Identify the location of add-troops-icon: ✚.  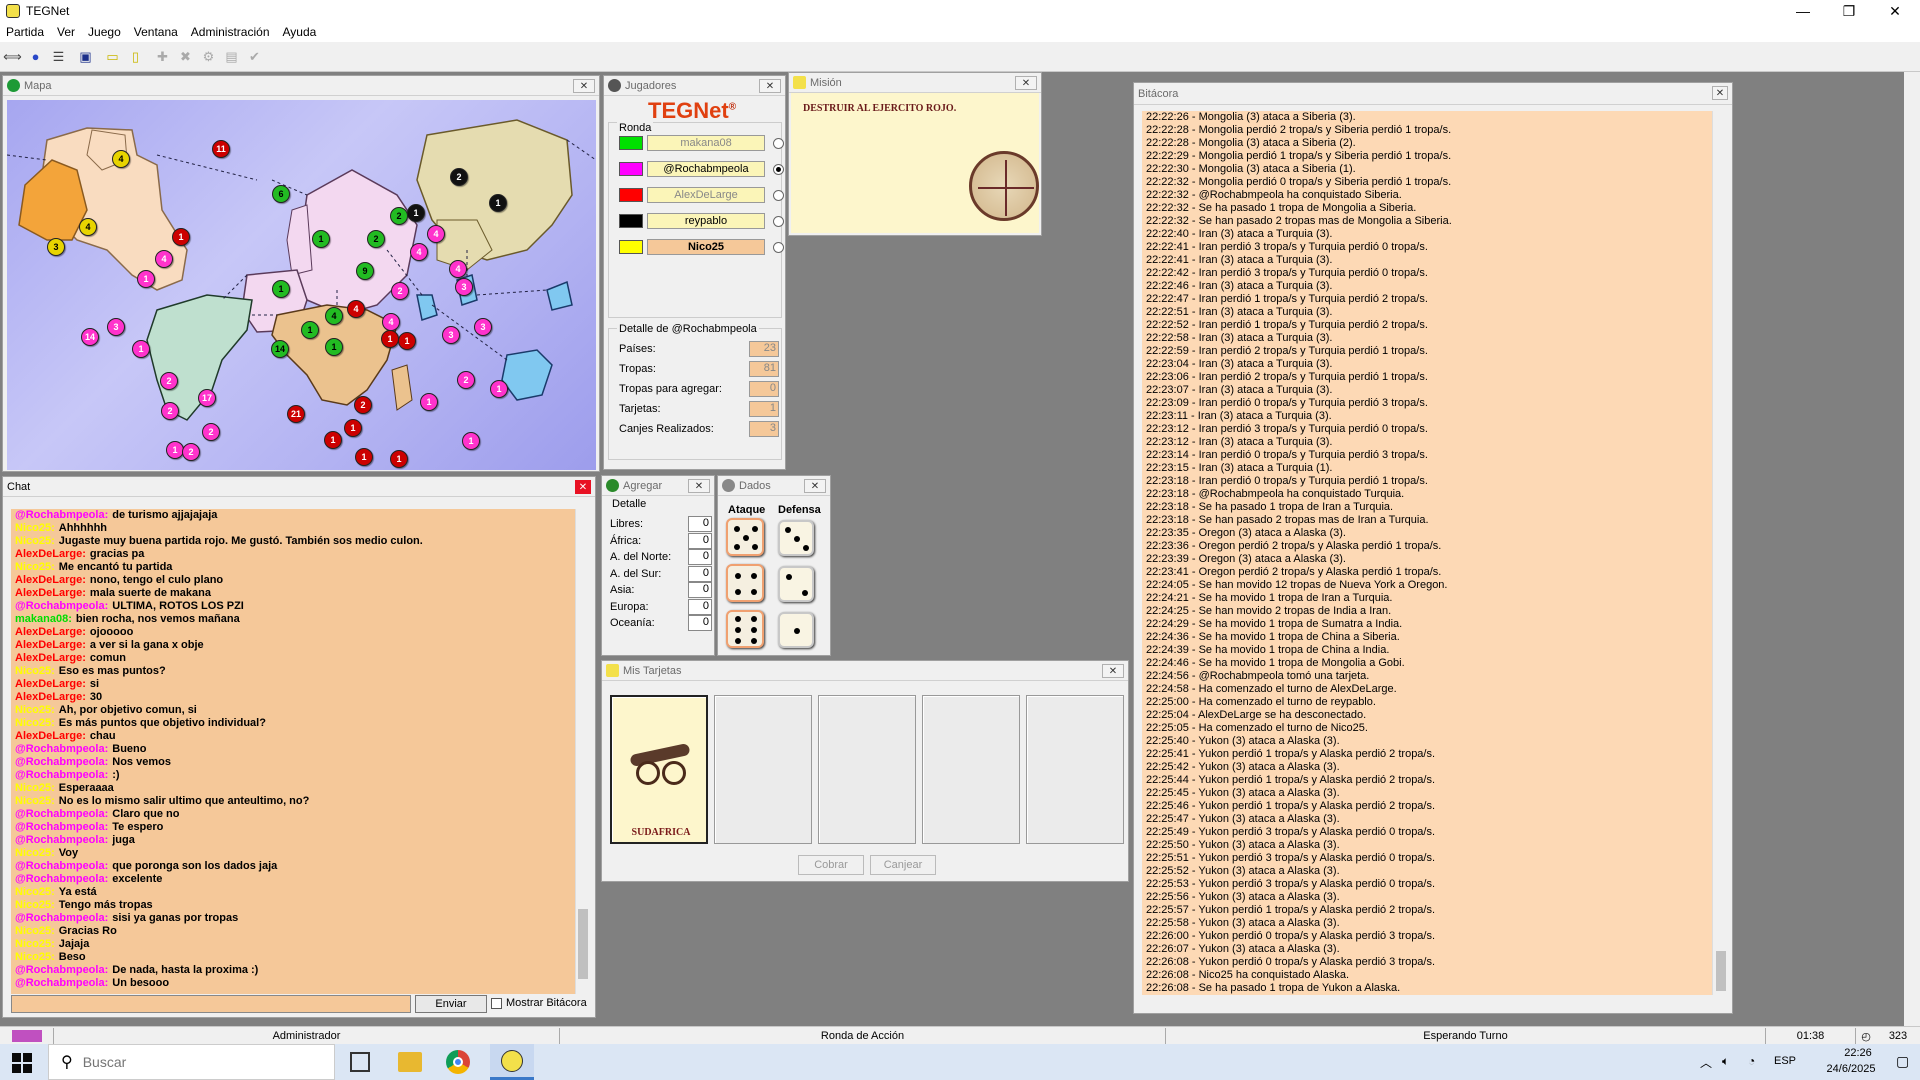
(162, 56).